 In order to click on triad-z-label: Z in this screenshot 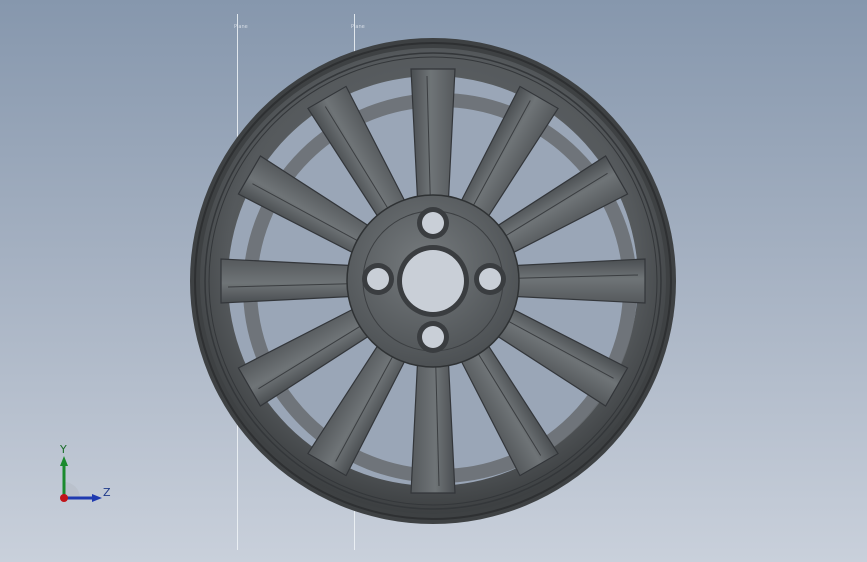, I will do `click(107, 492)`.